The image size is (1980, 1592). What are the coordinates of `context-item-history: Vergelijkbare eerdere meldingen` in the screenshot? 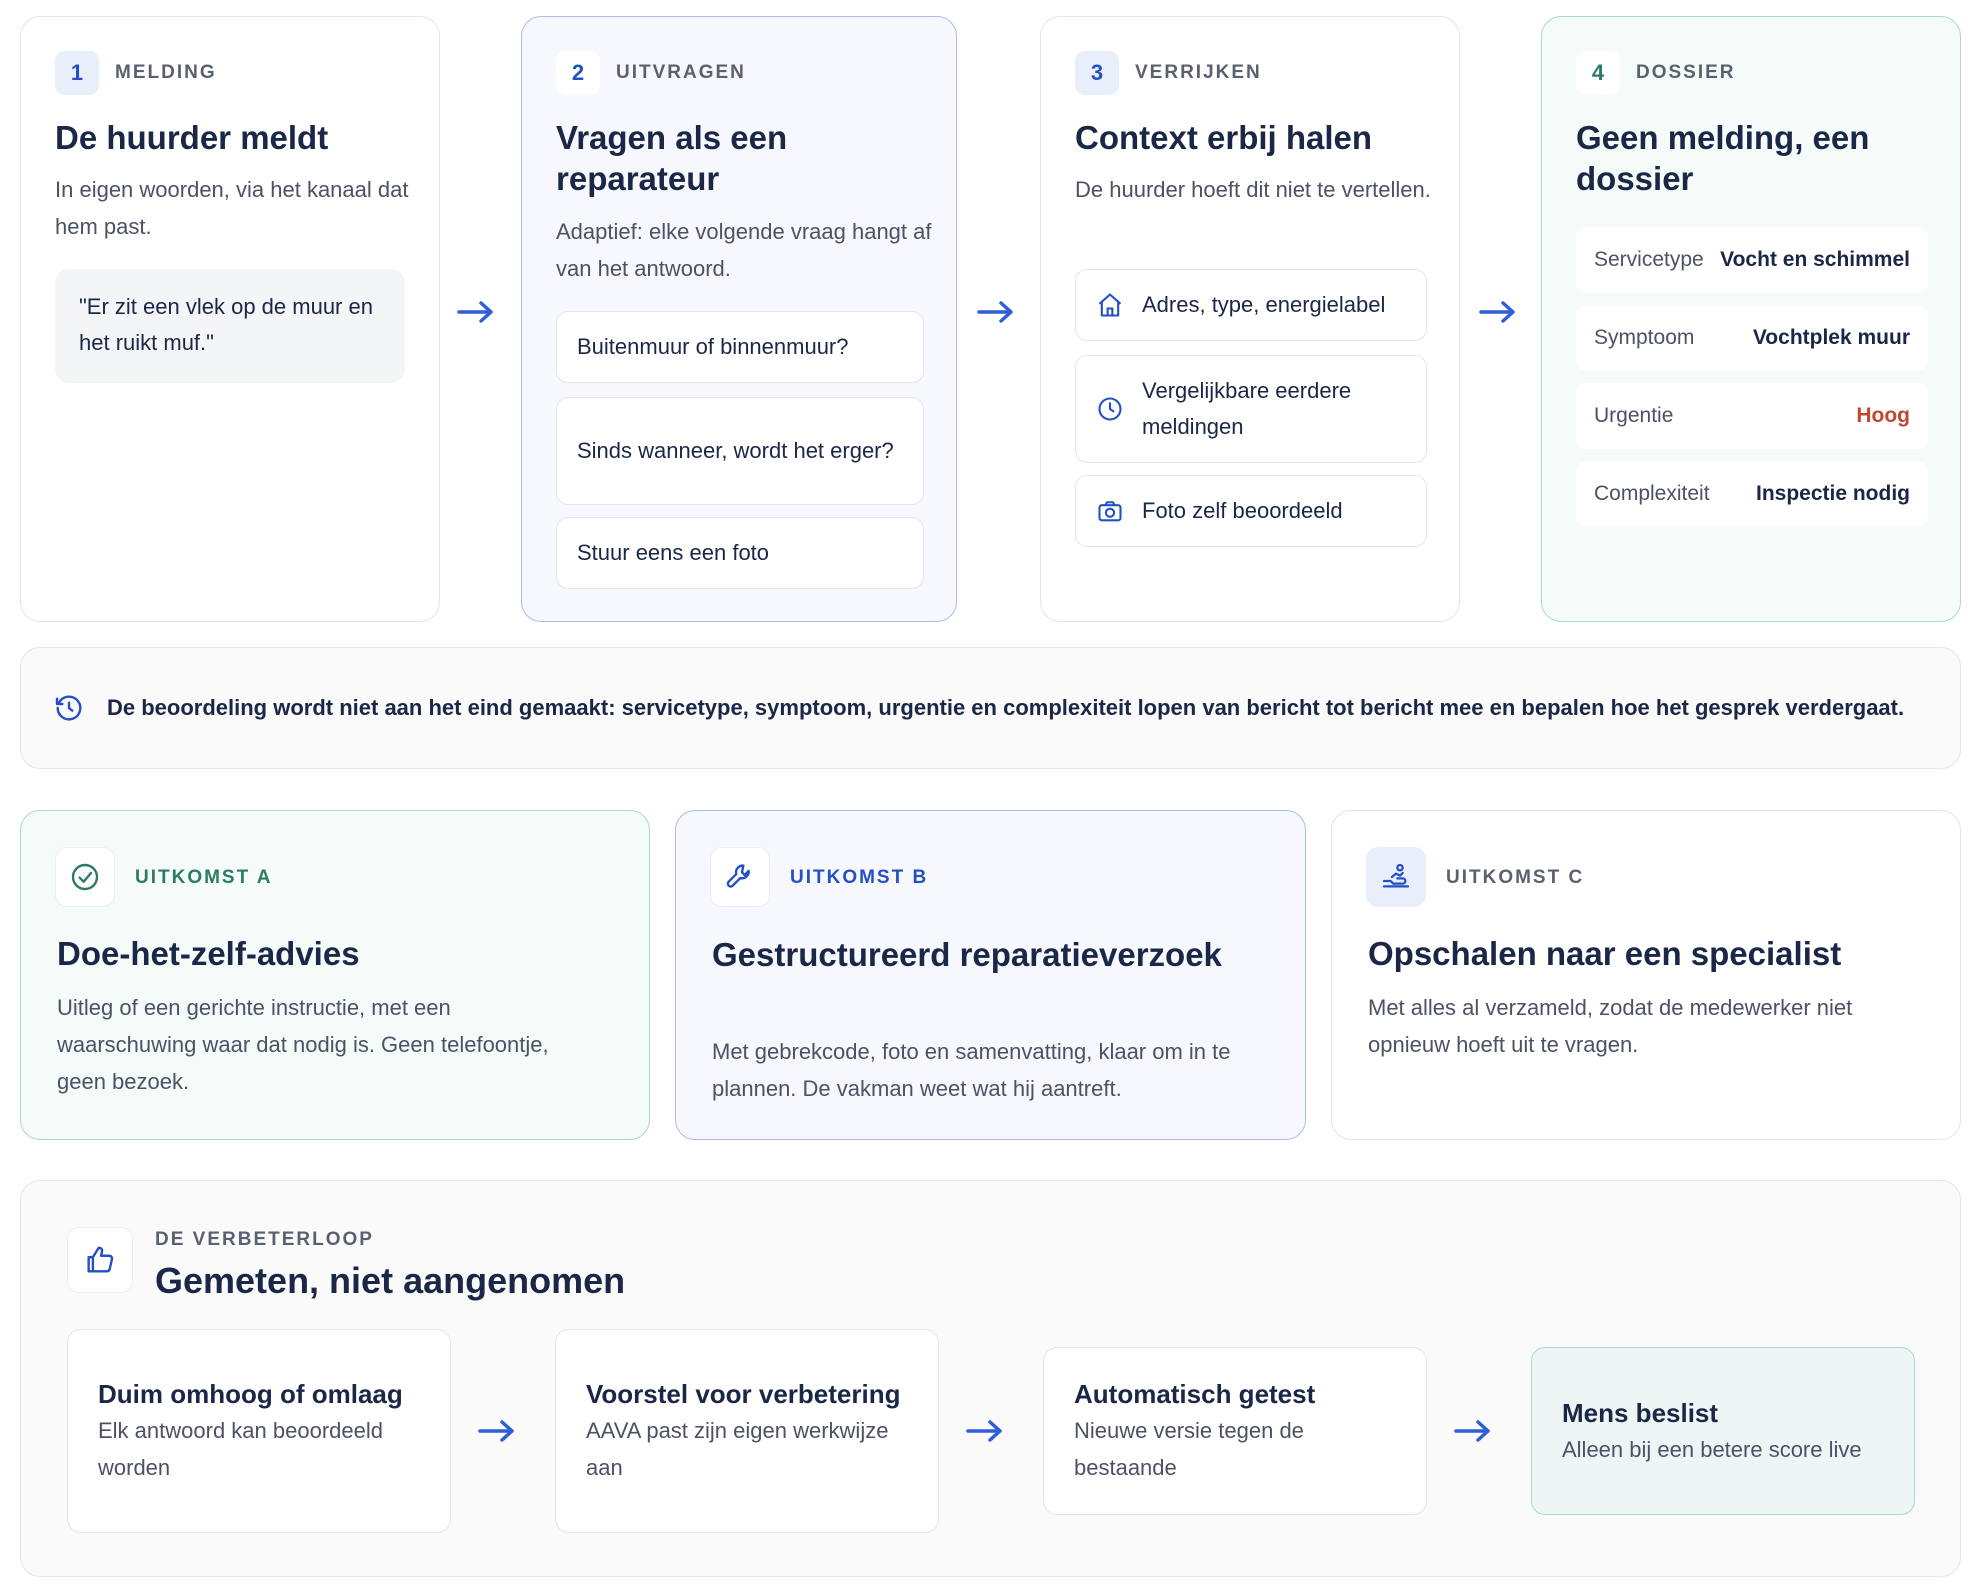 It's located at (1251, 409).